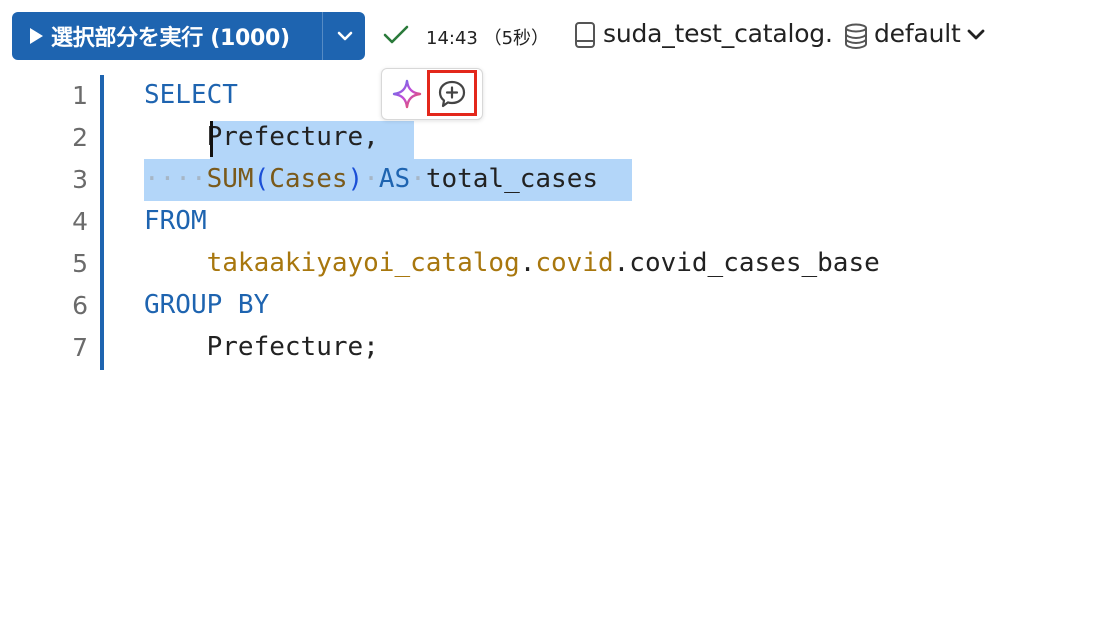 Image resolution: width=1108 pixels, height=636 pixels. What do you see at coordinates (292, 137) in the screenshot?
I see `code-text: Prefecture,` at bounding box center [292, 137].